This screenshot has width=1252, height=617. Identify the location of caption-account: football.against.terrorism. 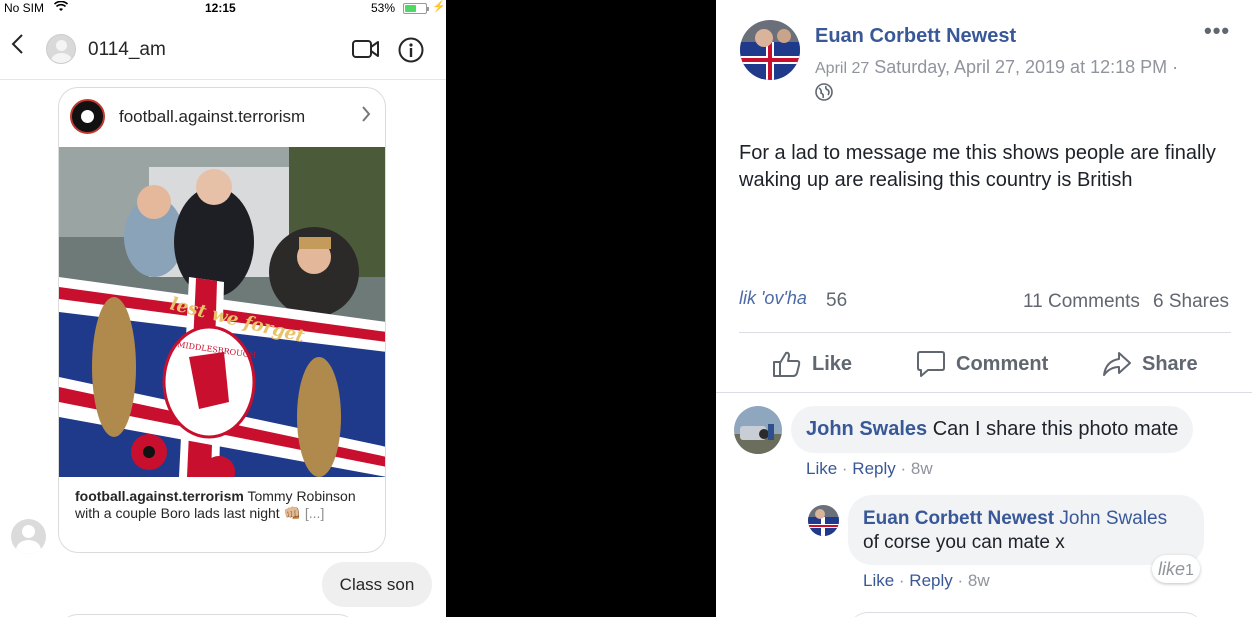
(159, 496).